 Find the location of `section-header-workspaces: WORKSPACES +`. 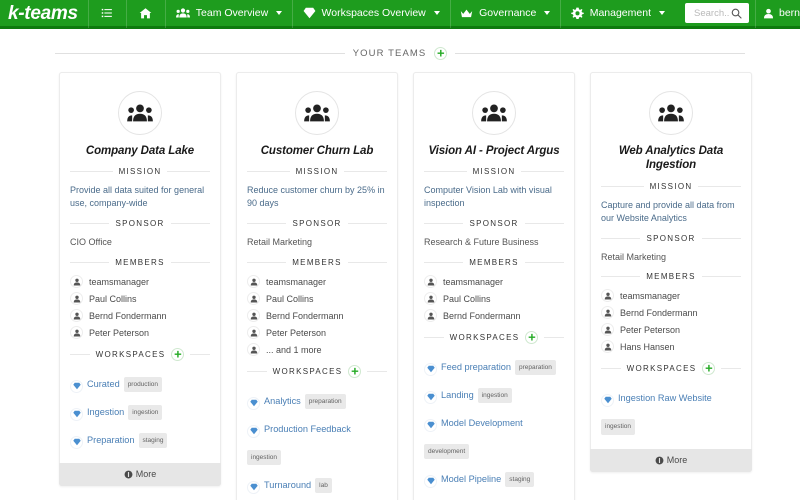

section-header-workspaces: WORKSPACES + is located at coordinates (494, 337).